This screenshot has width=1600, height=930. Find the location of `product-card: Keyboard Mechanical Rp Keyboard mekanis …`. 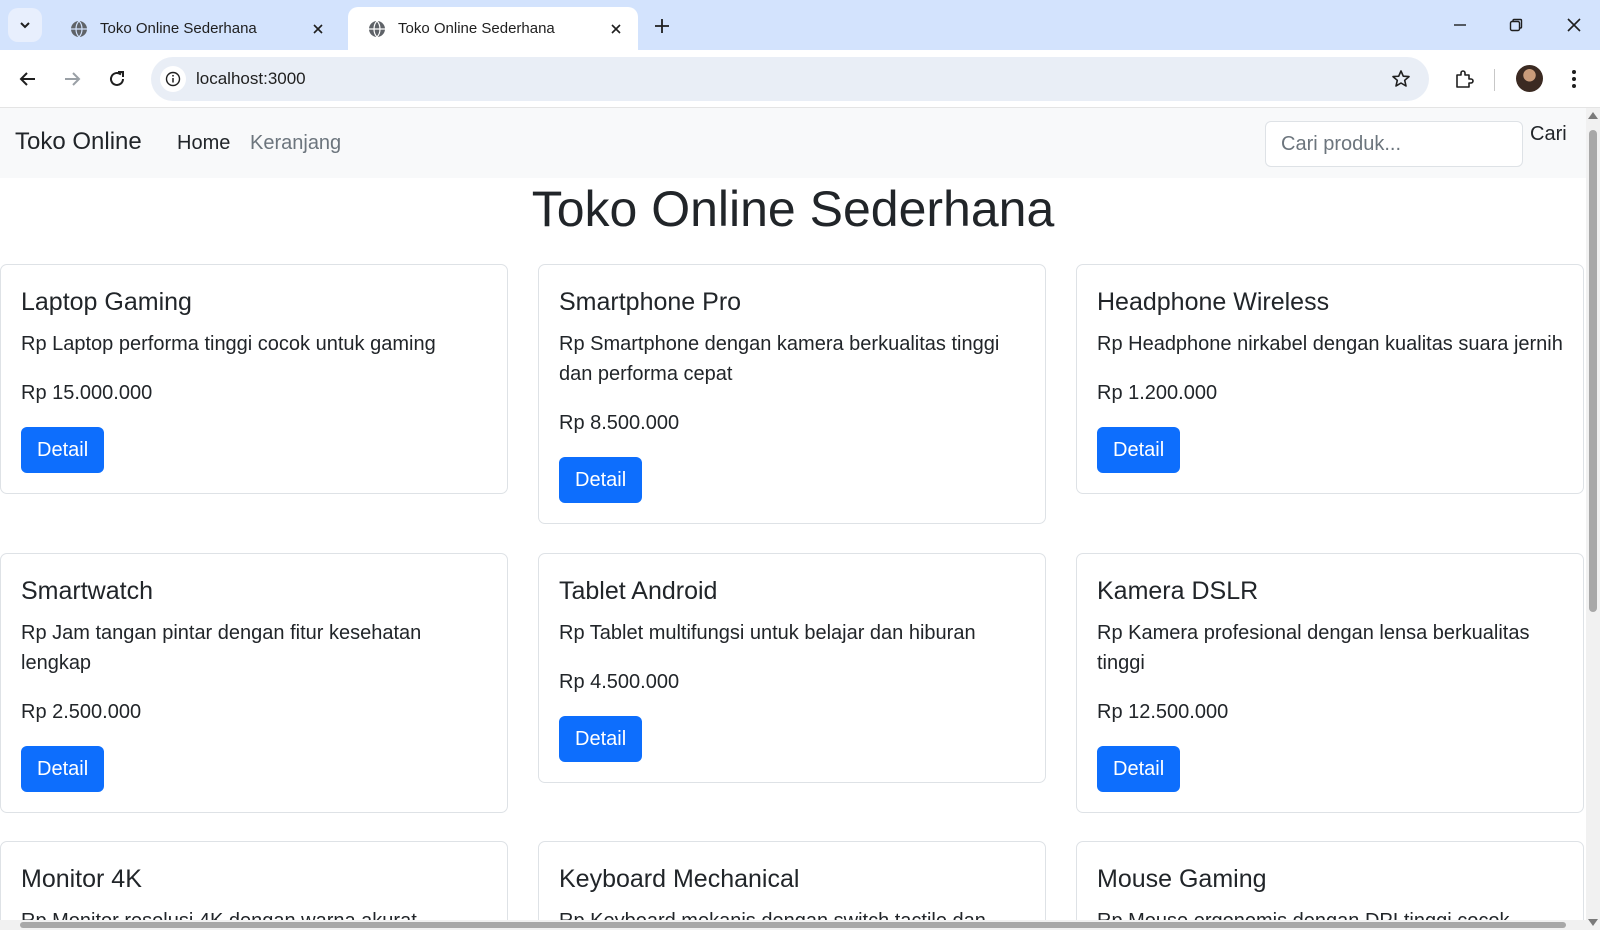

product-card: Keyboard Mechanical Rp Keyboard mekanis … is located at coordinates (792, 885).